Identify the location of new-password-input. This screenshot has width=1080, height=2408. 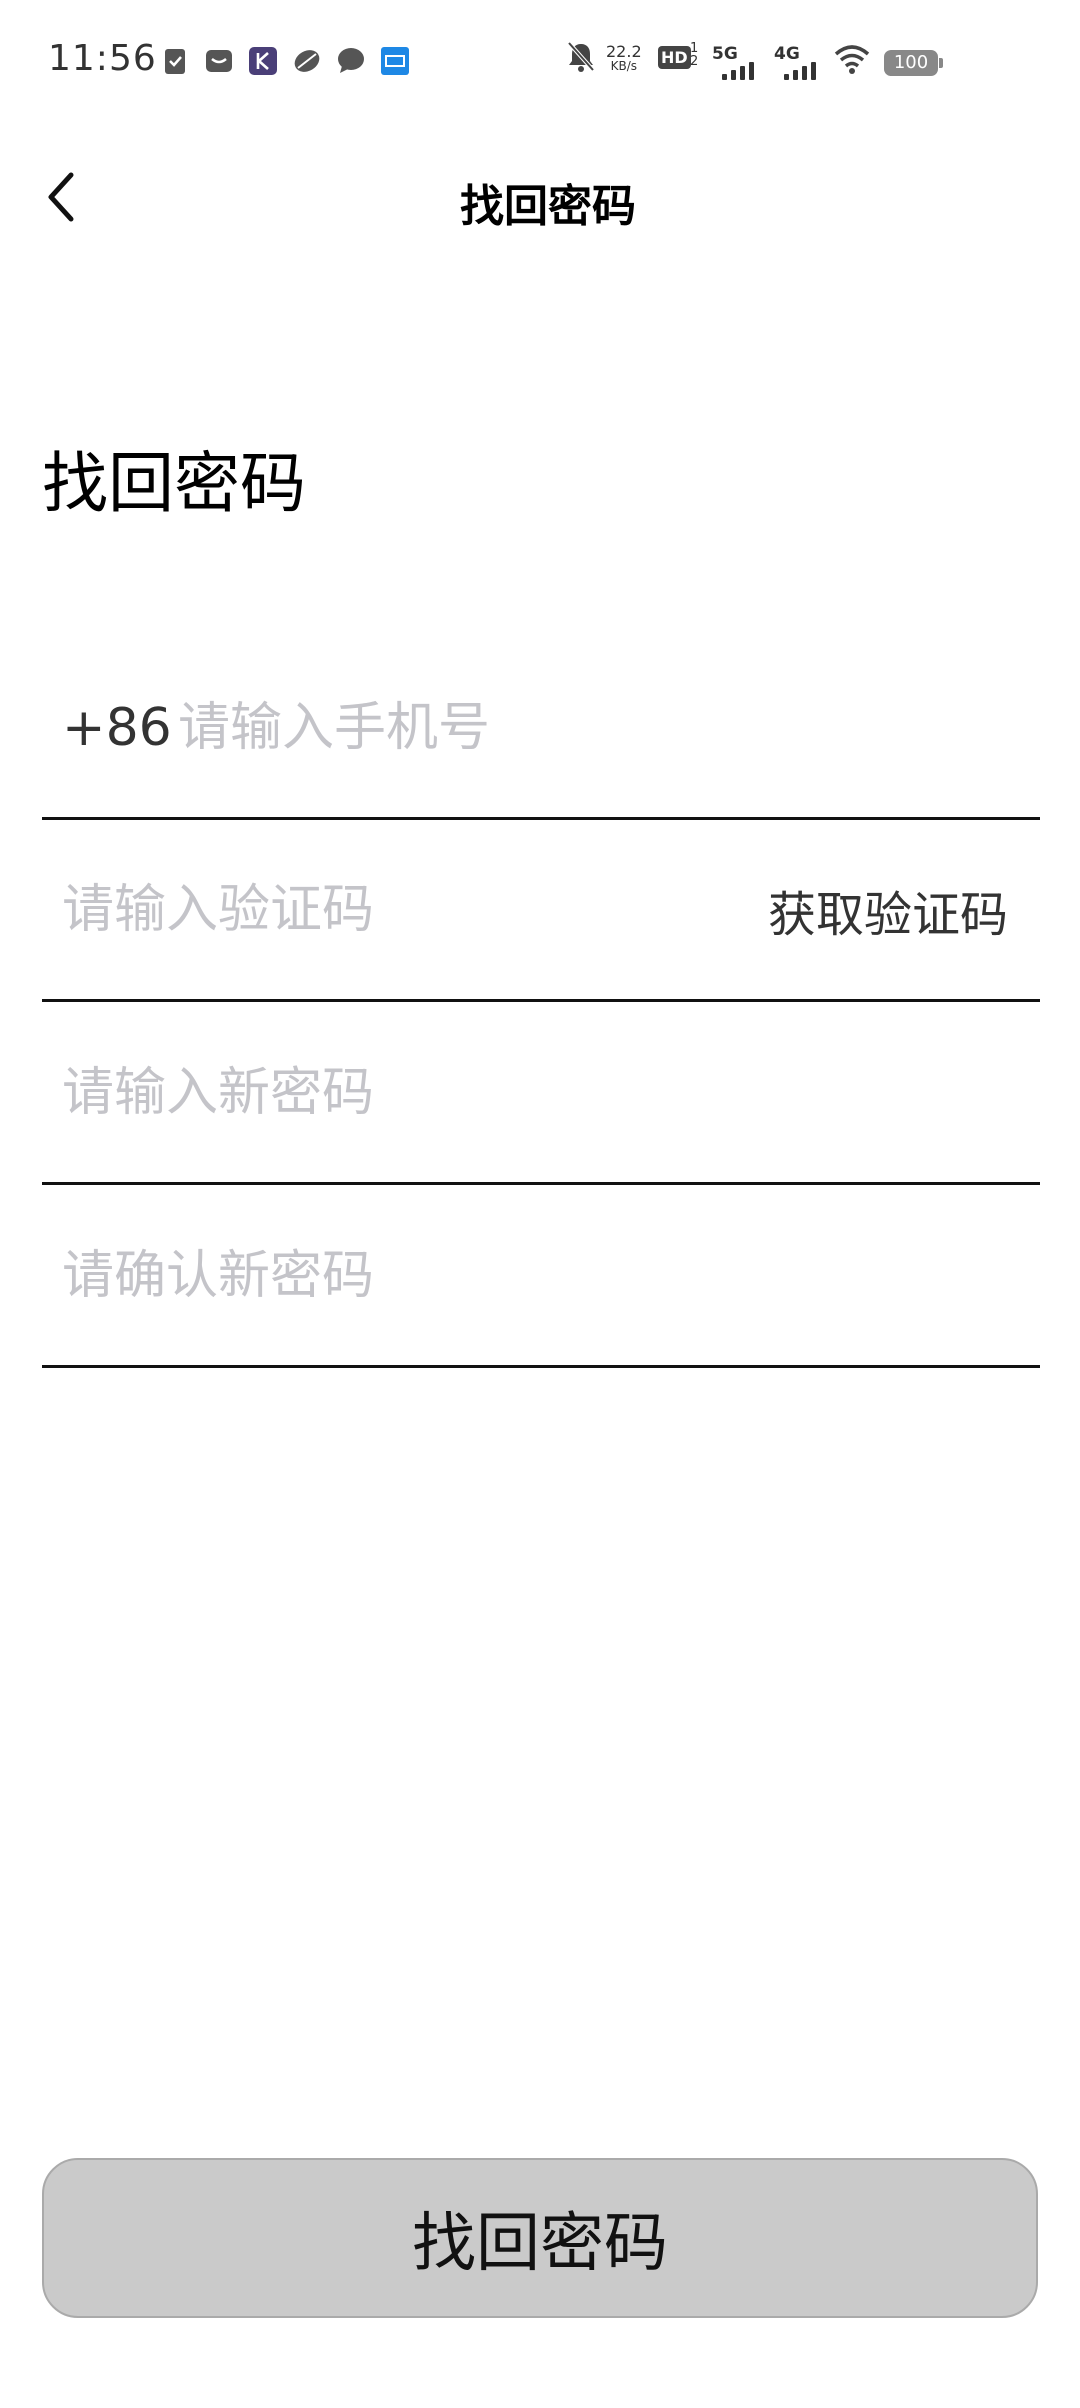
(532, 1092).